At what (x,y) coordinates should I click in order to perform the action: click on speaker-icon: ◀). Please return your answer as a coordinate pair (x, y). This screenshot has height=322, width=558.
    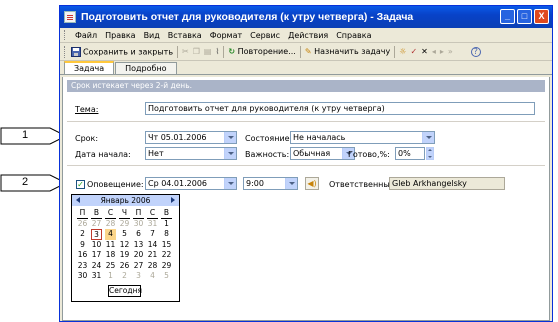
    Looking at the image, I should click on (312, 183).